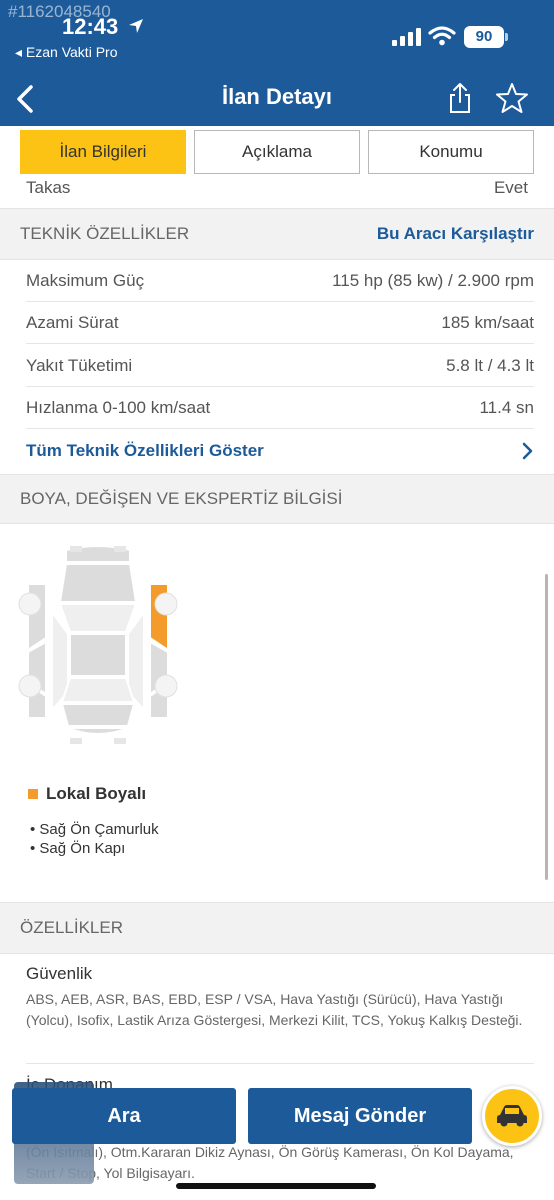 The image size is (554, 1200). Describe the element at coordinates (145, 450) in the screenshot. I see `show-all-specs-label: Tüm Teknik Özellikleri Göster` at that location.